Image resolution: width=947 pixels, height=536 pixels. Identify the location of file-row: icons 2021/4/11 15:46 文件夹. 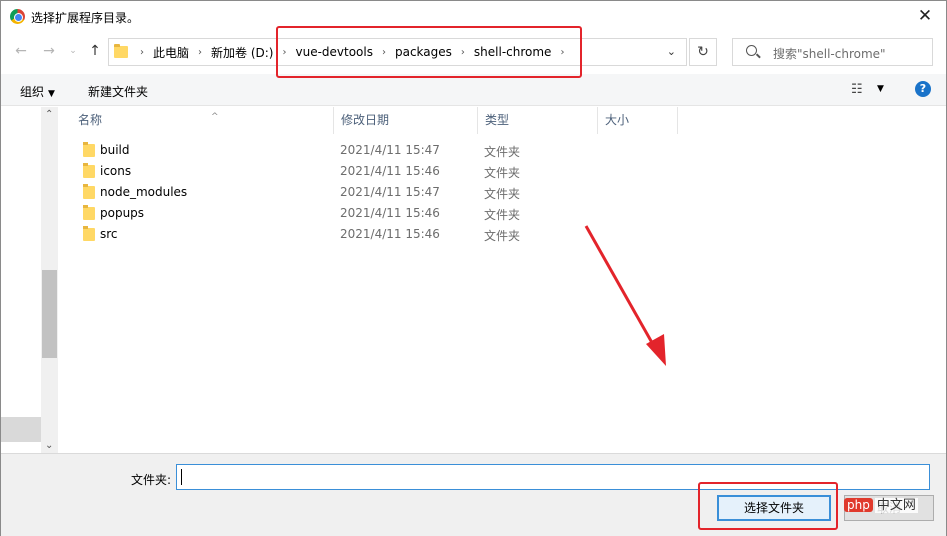
(502, 171).